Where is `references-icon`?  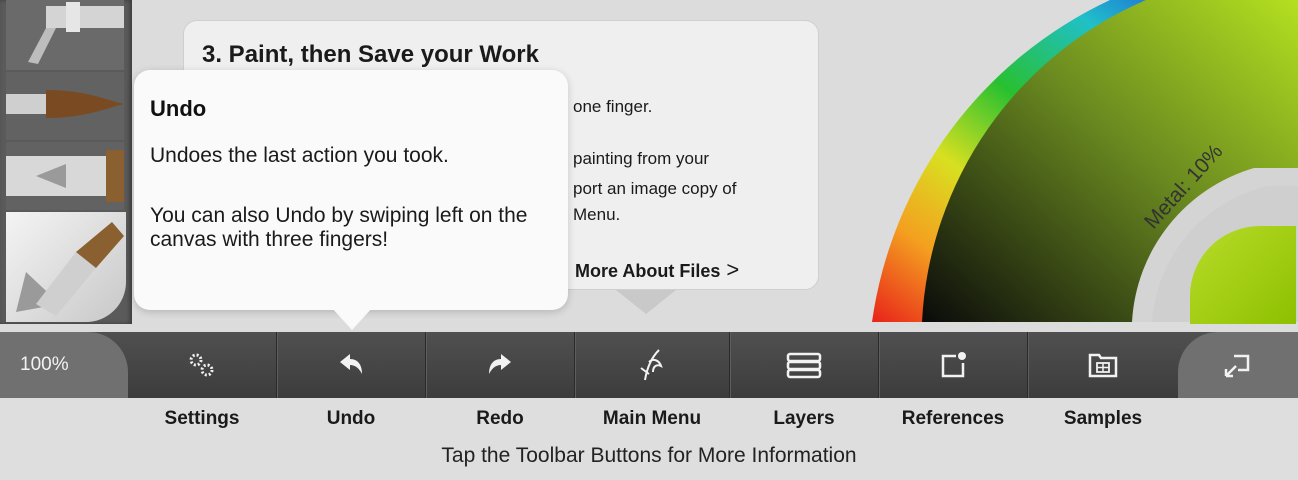
references-icon is located at coordinates (953, 365).